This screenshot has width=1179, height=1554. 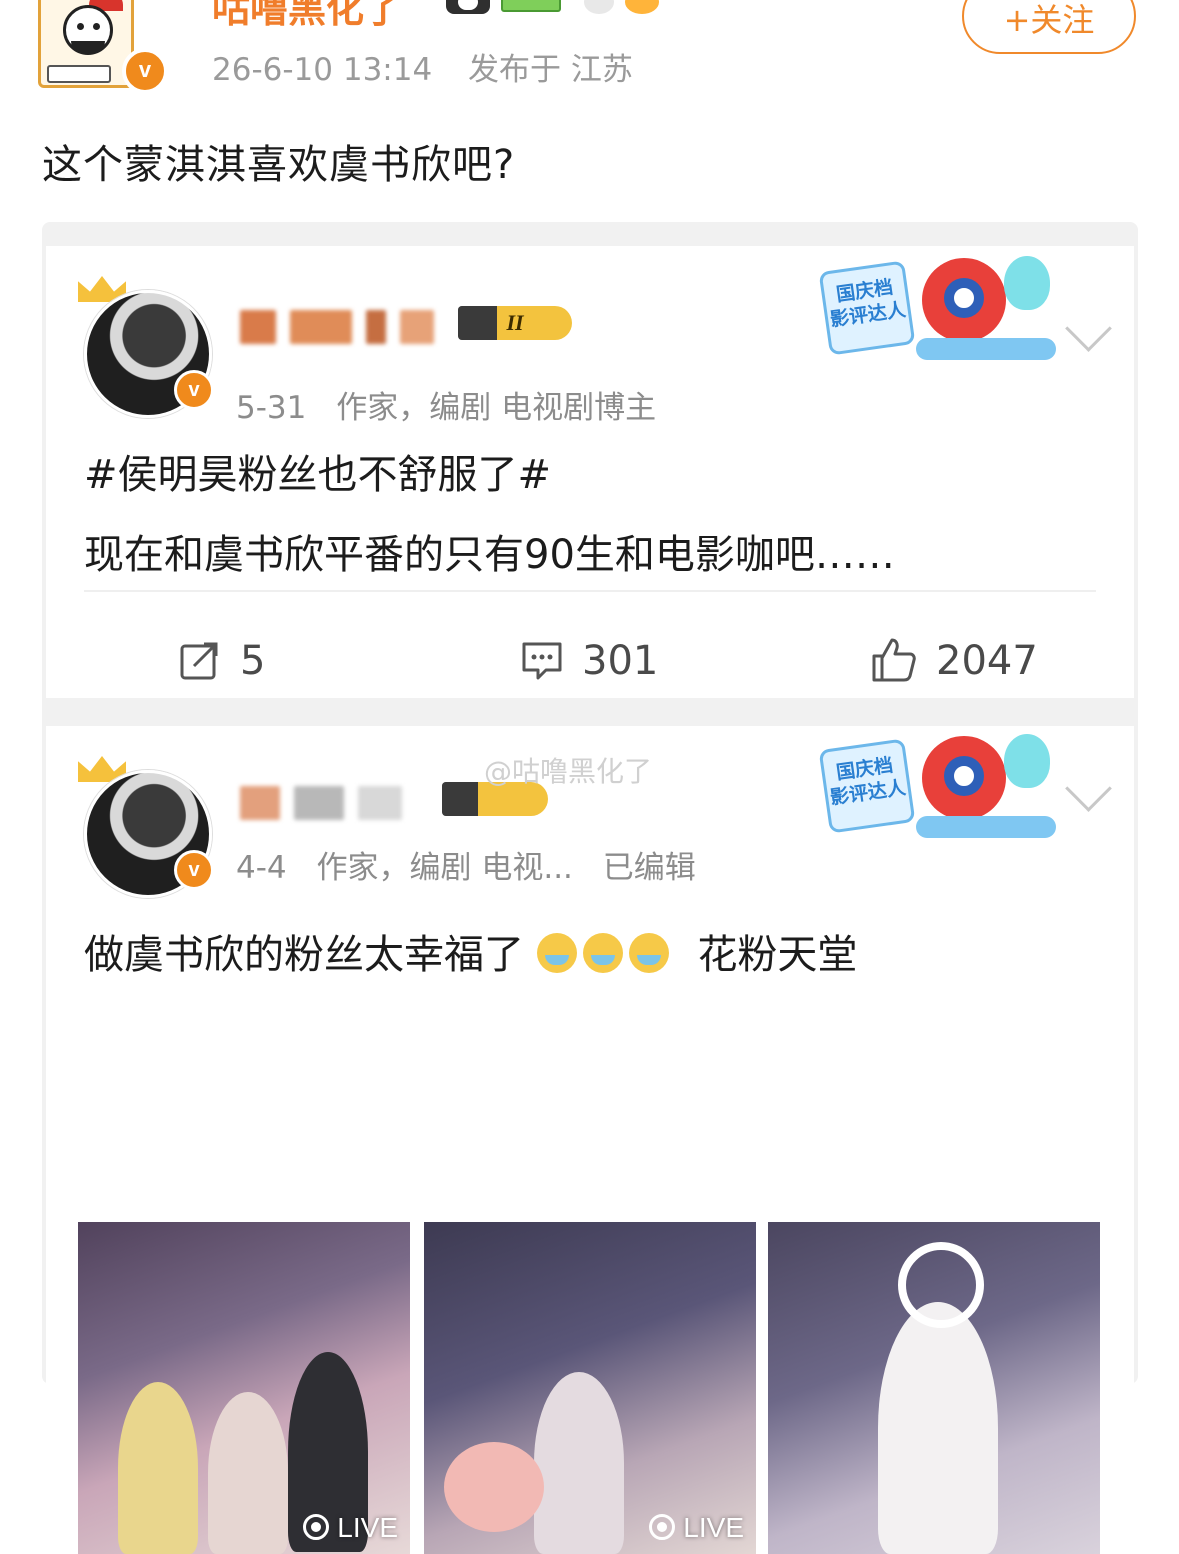 I want to click on comment-count: 301, so click(x=620, y=661).